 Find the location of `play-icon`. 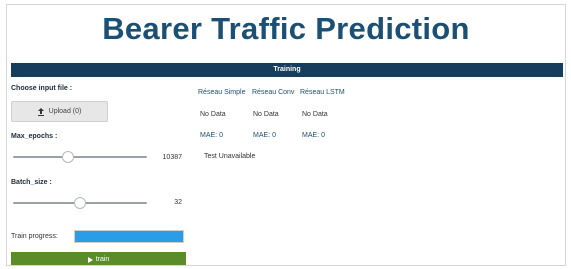

play-icon is located at coordinates (90, 259).